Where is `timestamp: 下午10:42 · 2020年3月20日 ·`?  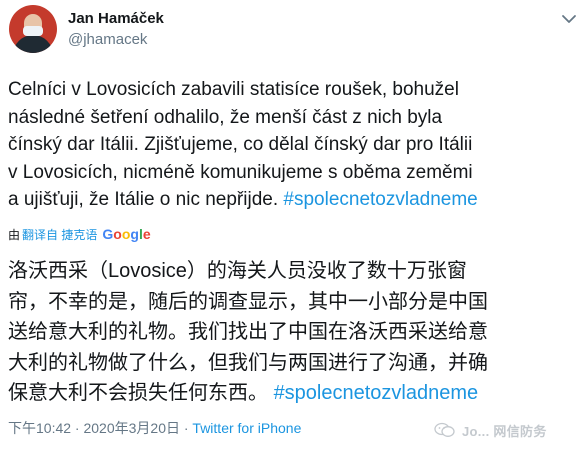 timestamp: 下午10:42 · 2020年3月20日 · is located at coordinates (100, 428).